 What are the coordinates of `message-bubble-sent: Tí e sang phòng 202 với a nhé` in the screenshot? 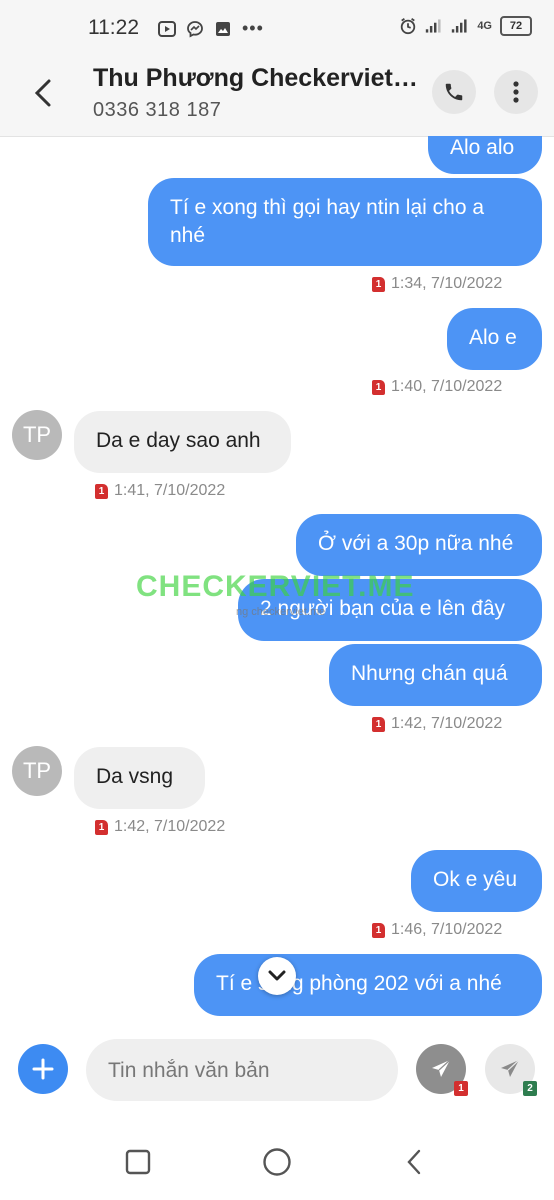 It's located at (368, 985).